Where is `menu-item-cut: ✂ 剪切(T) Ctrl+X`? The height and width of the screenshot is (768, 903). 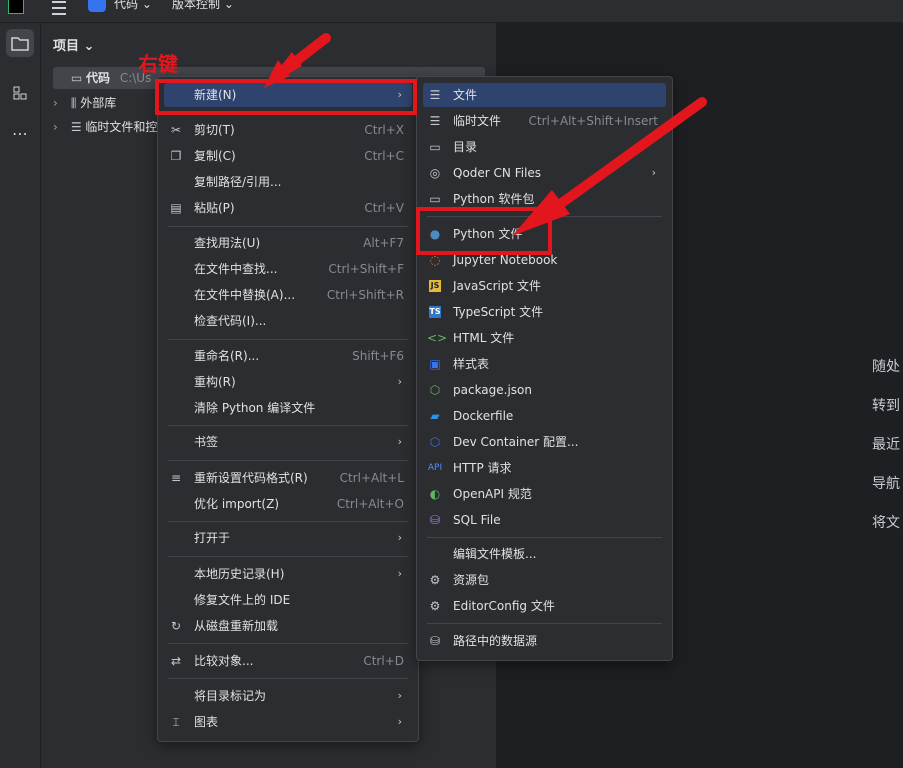
menu-item-cut: ✂ 剪切(T) Ctrl+X is located at coordinates (288, 130).